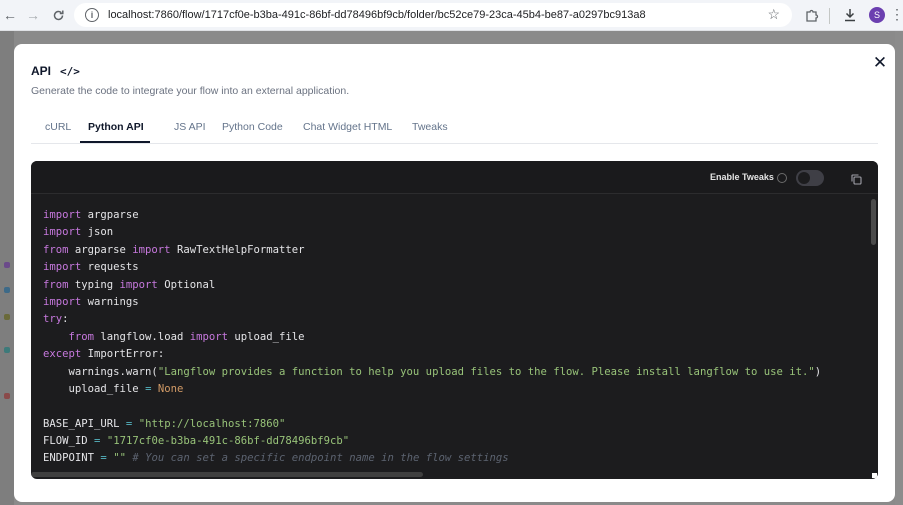 This screenshot has height=505, width=903. Describe the element at coordinates (70, 71) in the screenshot. I see `code-brackets-icon: </>` at that location.